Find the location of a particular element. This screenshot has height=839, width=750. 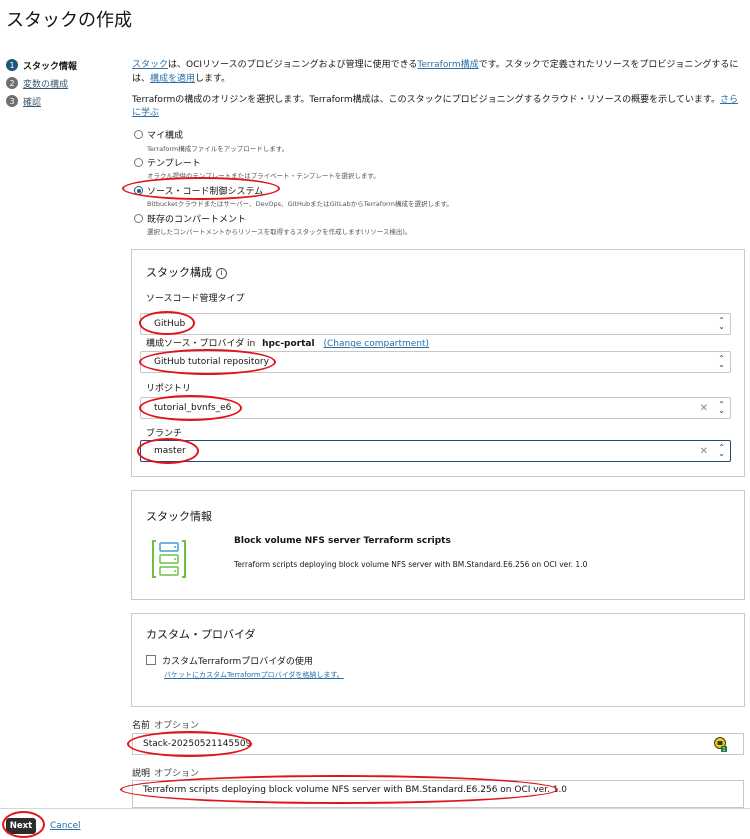

step-variables: 2 変数の構成 is located at coordinates (41, 83).